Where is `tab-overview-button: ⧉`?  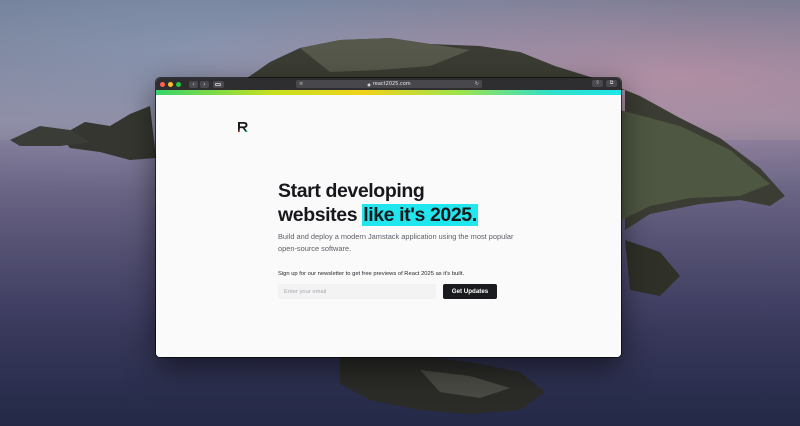
tab-overview-button: ⧉ is located at coordinates (611, 83).